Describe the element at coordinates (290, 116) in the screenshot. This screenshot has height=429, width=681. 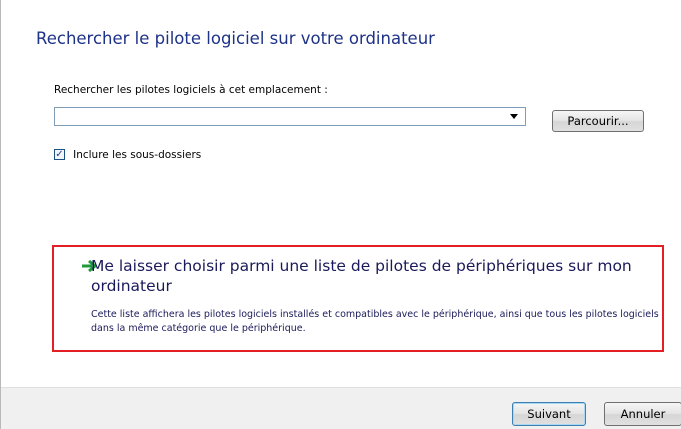
I see `path-combobox` at that location.